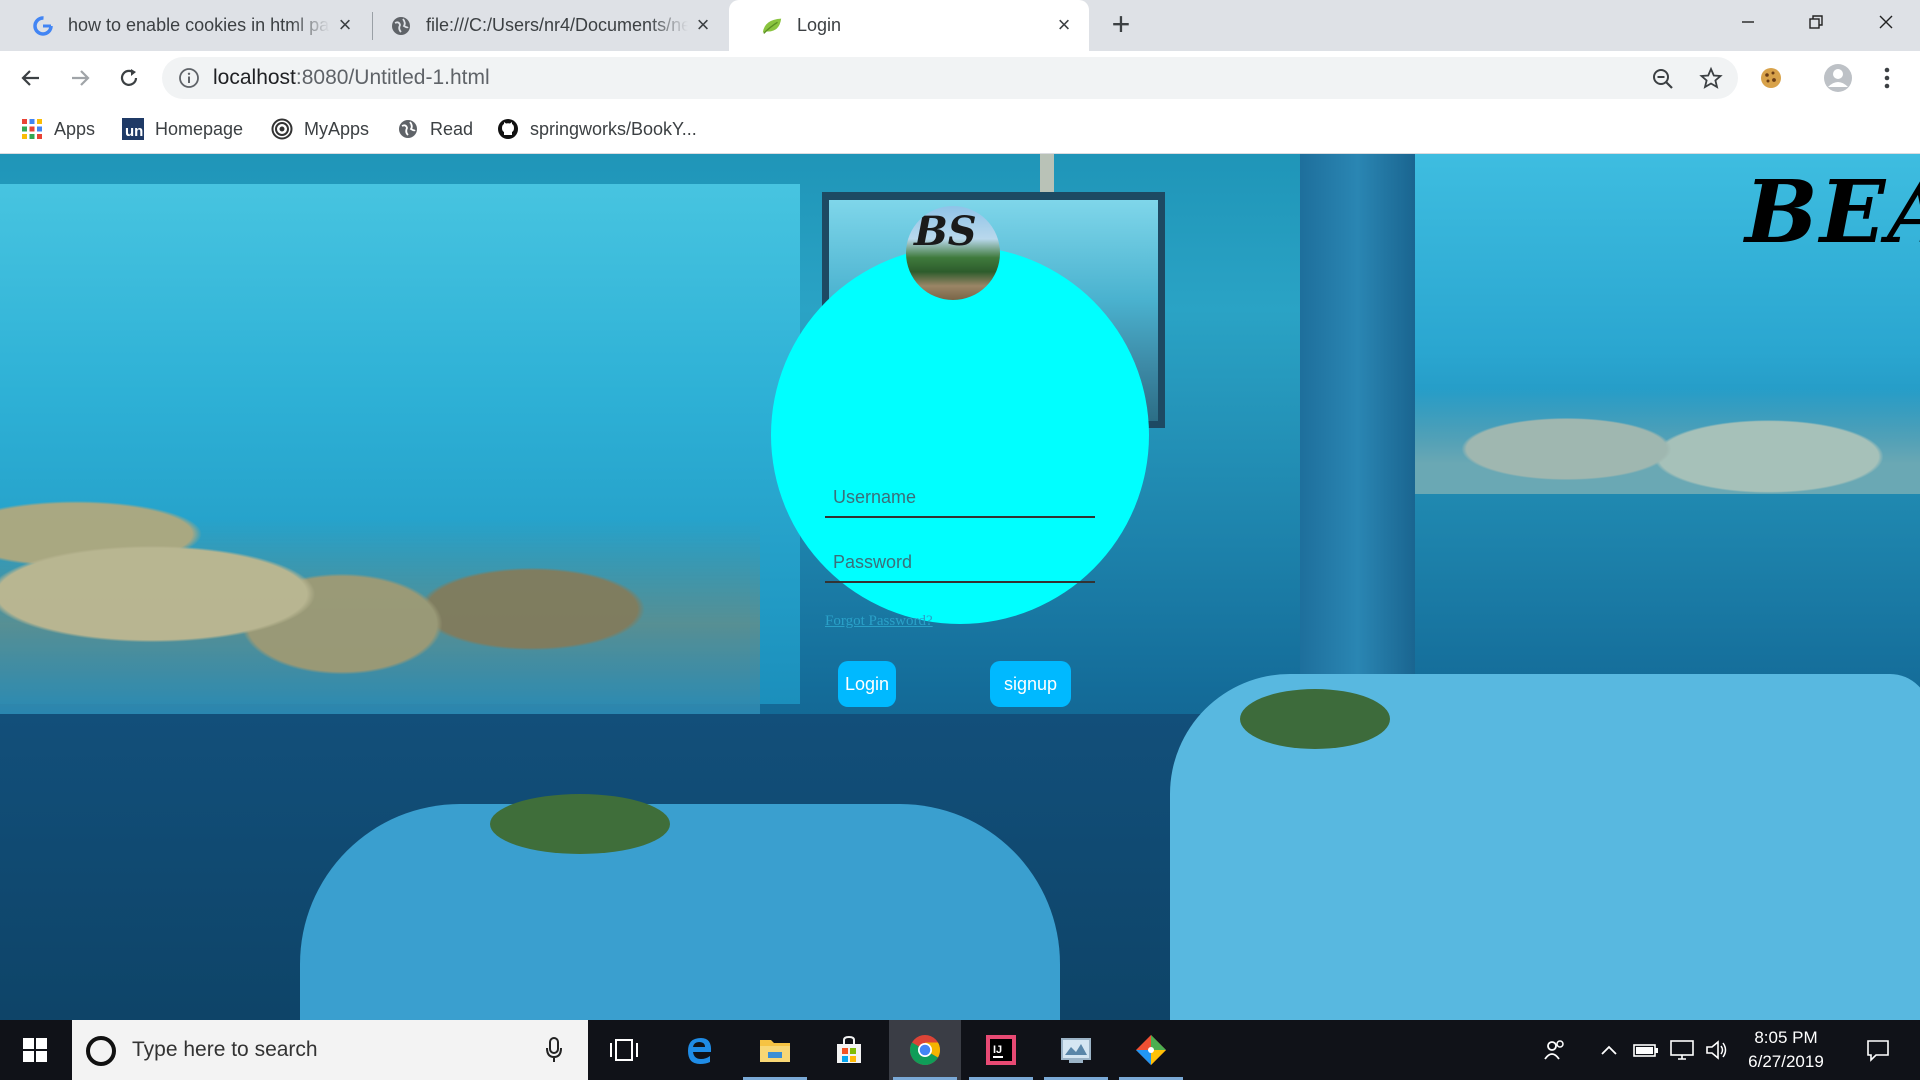 Image resolution: width=1920 pixels, height=1080 pixels. Describe the element at coordinates (1646, 1050) in the screenshot. I see `battery-icon` at that location.